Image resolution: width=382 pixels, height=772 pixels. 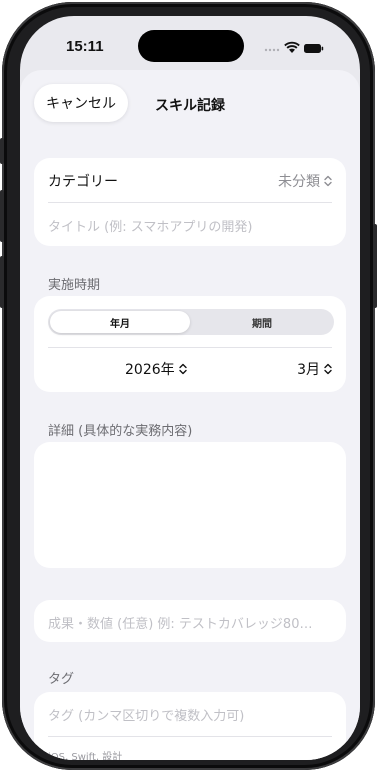 What do you see at coordinates (190, 505) in the screenshot?
I see `detail-text-area` at bounding box center [190, 505].